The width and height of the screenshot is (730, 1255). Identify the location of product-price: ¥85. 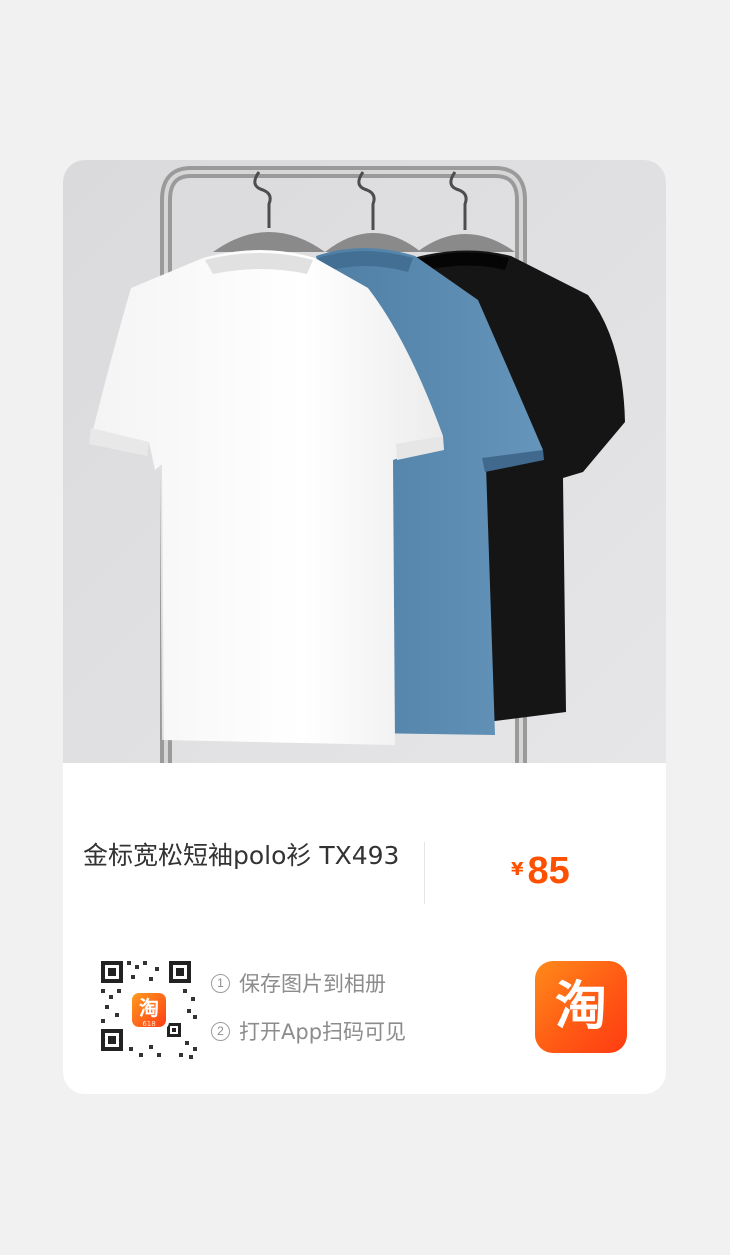
(540, 871).